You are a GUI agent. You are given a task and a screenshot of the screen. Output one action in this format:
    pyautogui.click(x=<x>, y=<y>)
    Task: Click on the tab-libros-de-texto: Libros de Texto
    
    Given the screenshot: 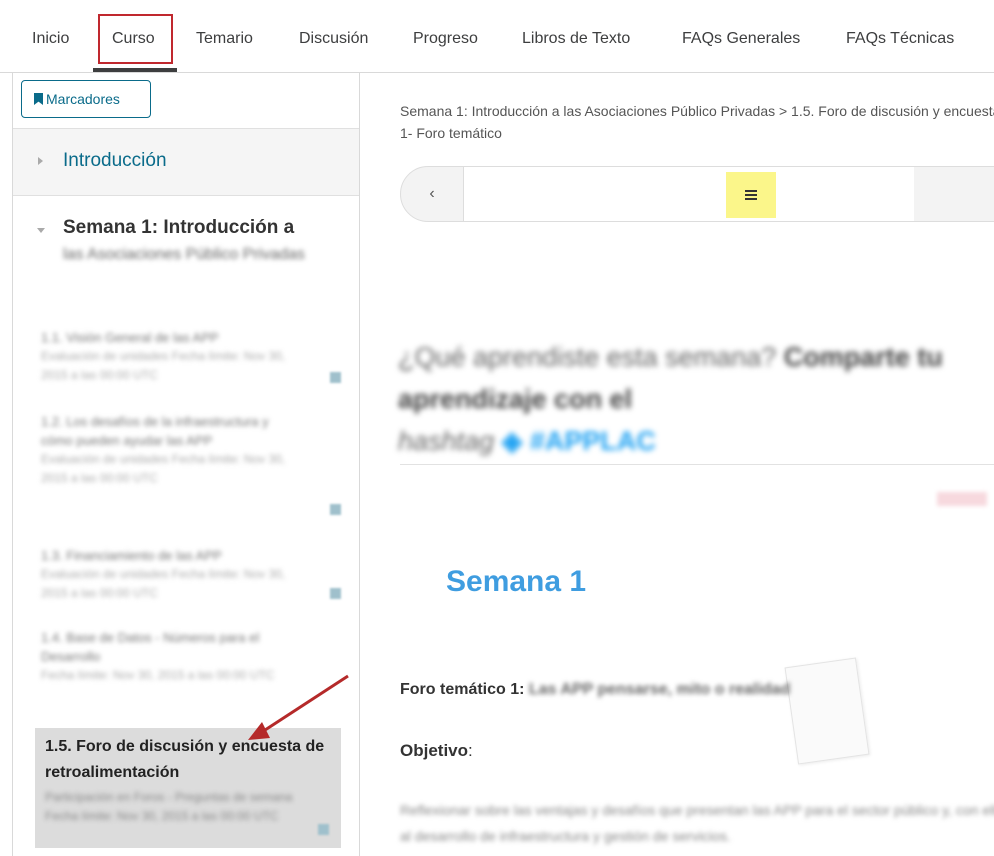 What is the action you would take?
    pyautogui.click(x=576, y=39)
    